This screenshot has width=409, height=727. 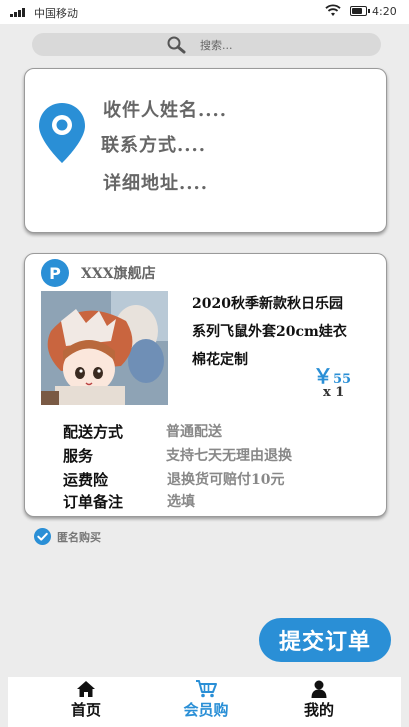 I want to click on product-title-line: 系列飞鼠外套20cm娃衣, so click(x=269, y=332).